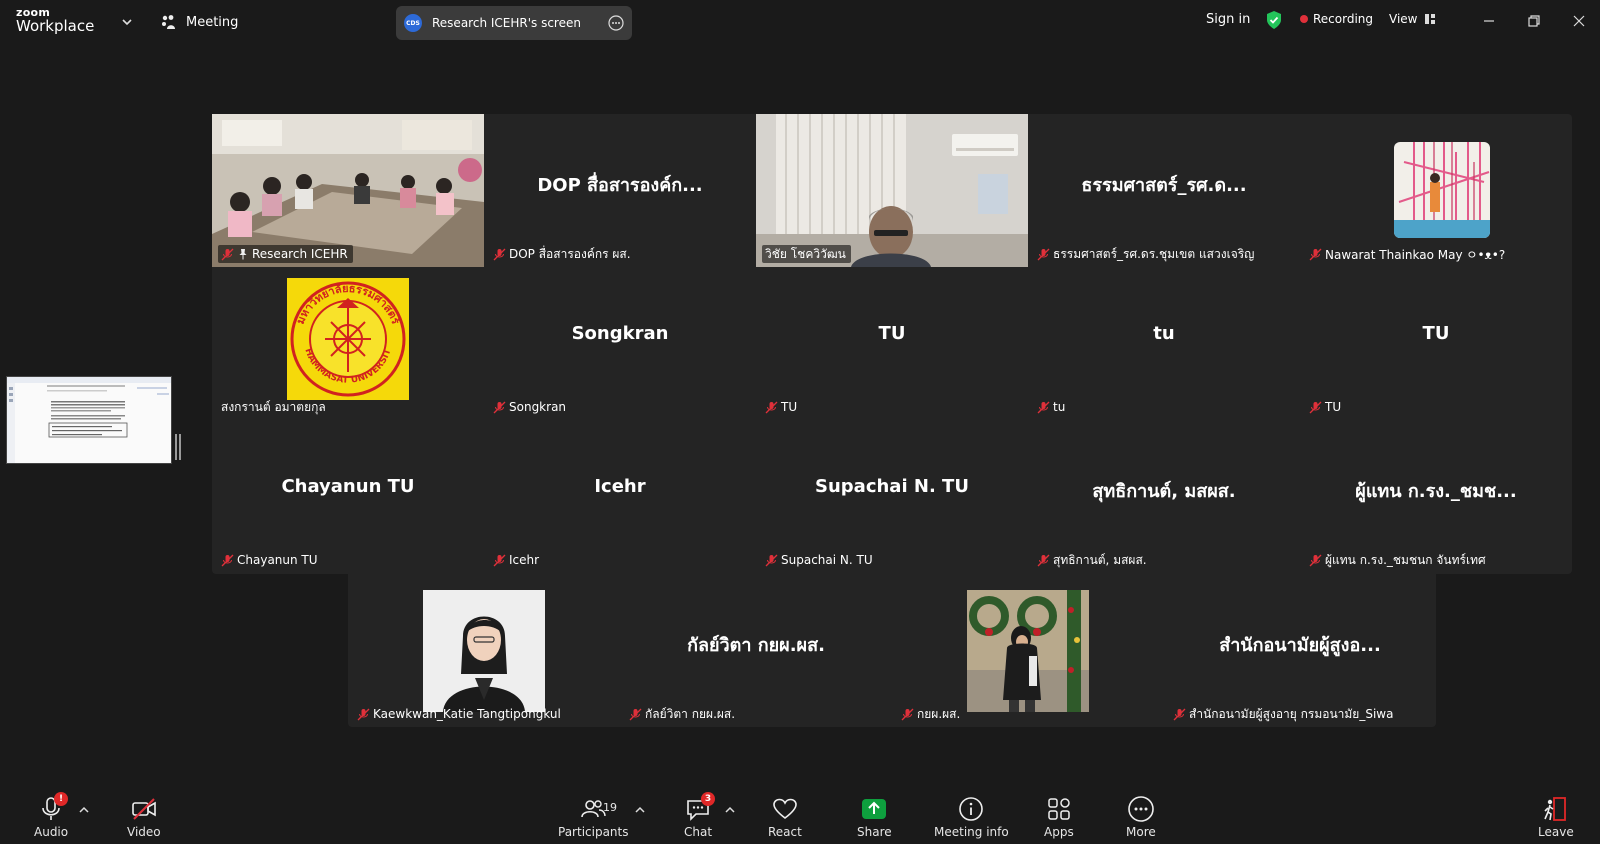 The image size is (1600, 844). What do you see at coordinates (55, 26) in the screenshot?
I see `brand-bottom: Workplace` at bounding box center [55, 26].